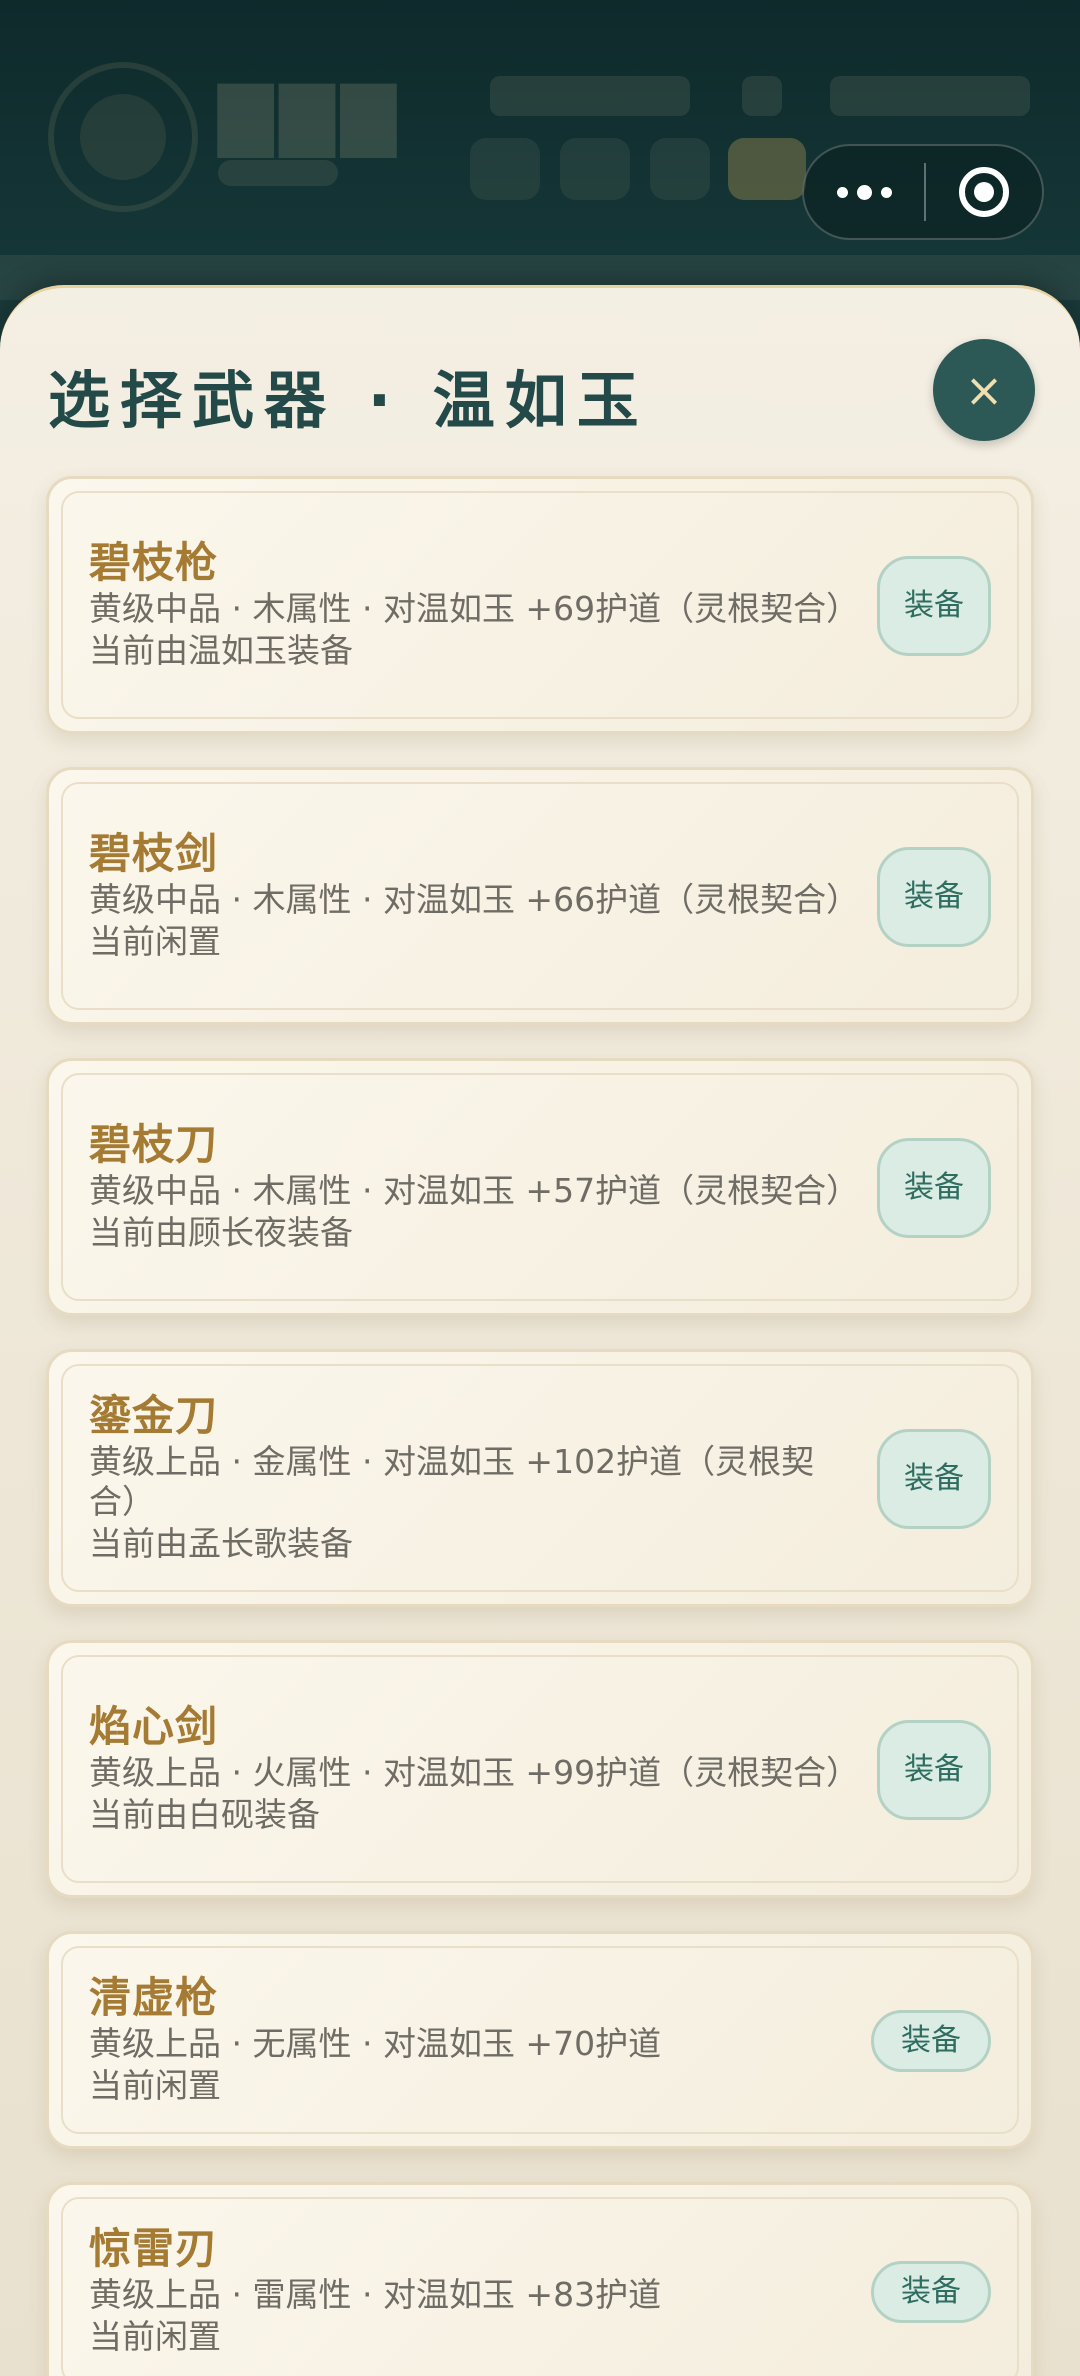 Image resolution: width=1080 pixels, height=2376 pixels. Describe the element at coordinates (474, 1772) in the screenshot. I see `weapon-description: 黄级上品 · 火属性 · 对温如玉 +99护道（灵根契合）` at that location.